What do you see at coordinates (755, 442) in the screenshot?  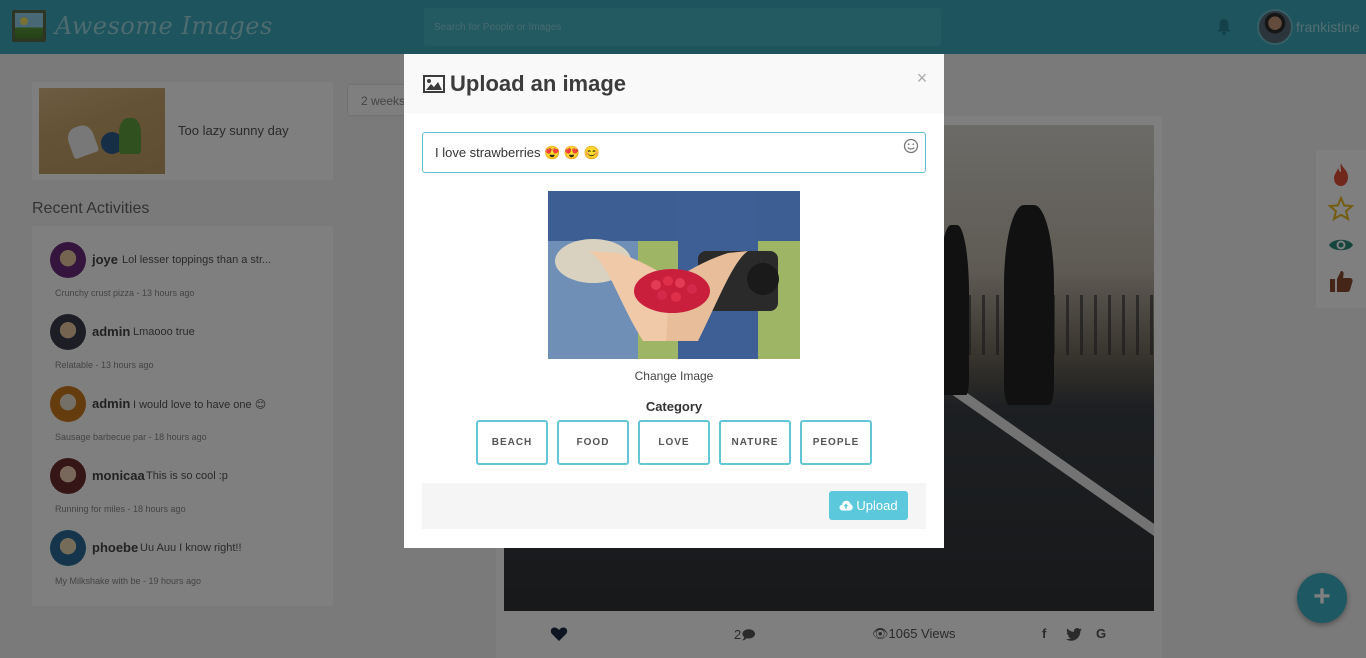 I see `category-nature-button: NATURE` at bounding box center [755, 442].